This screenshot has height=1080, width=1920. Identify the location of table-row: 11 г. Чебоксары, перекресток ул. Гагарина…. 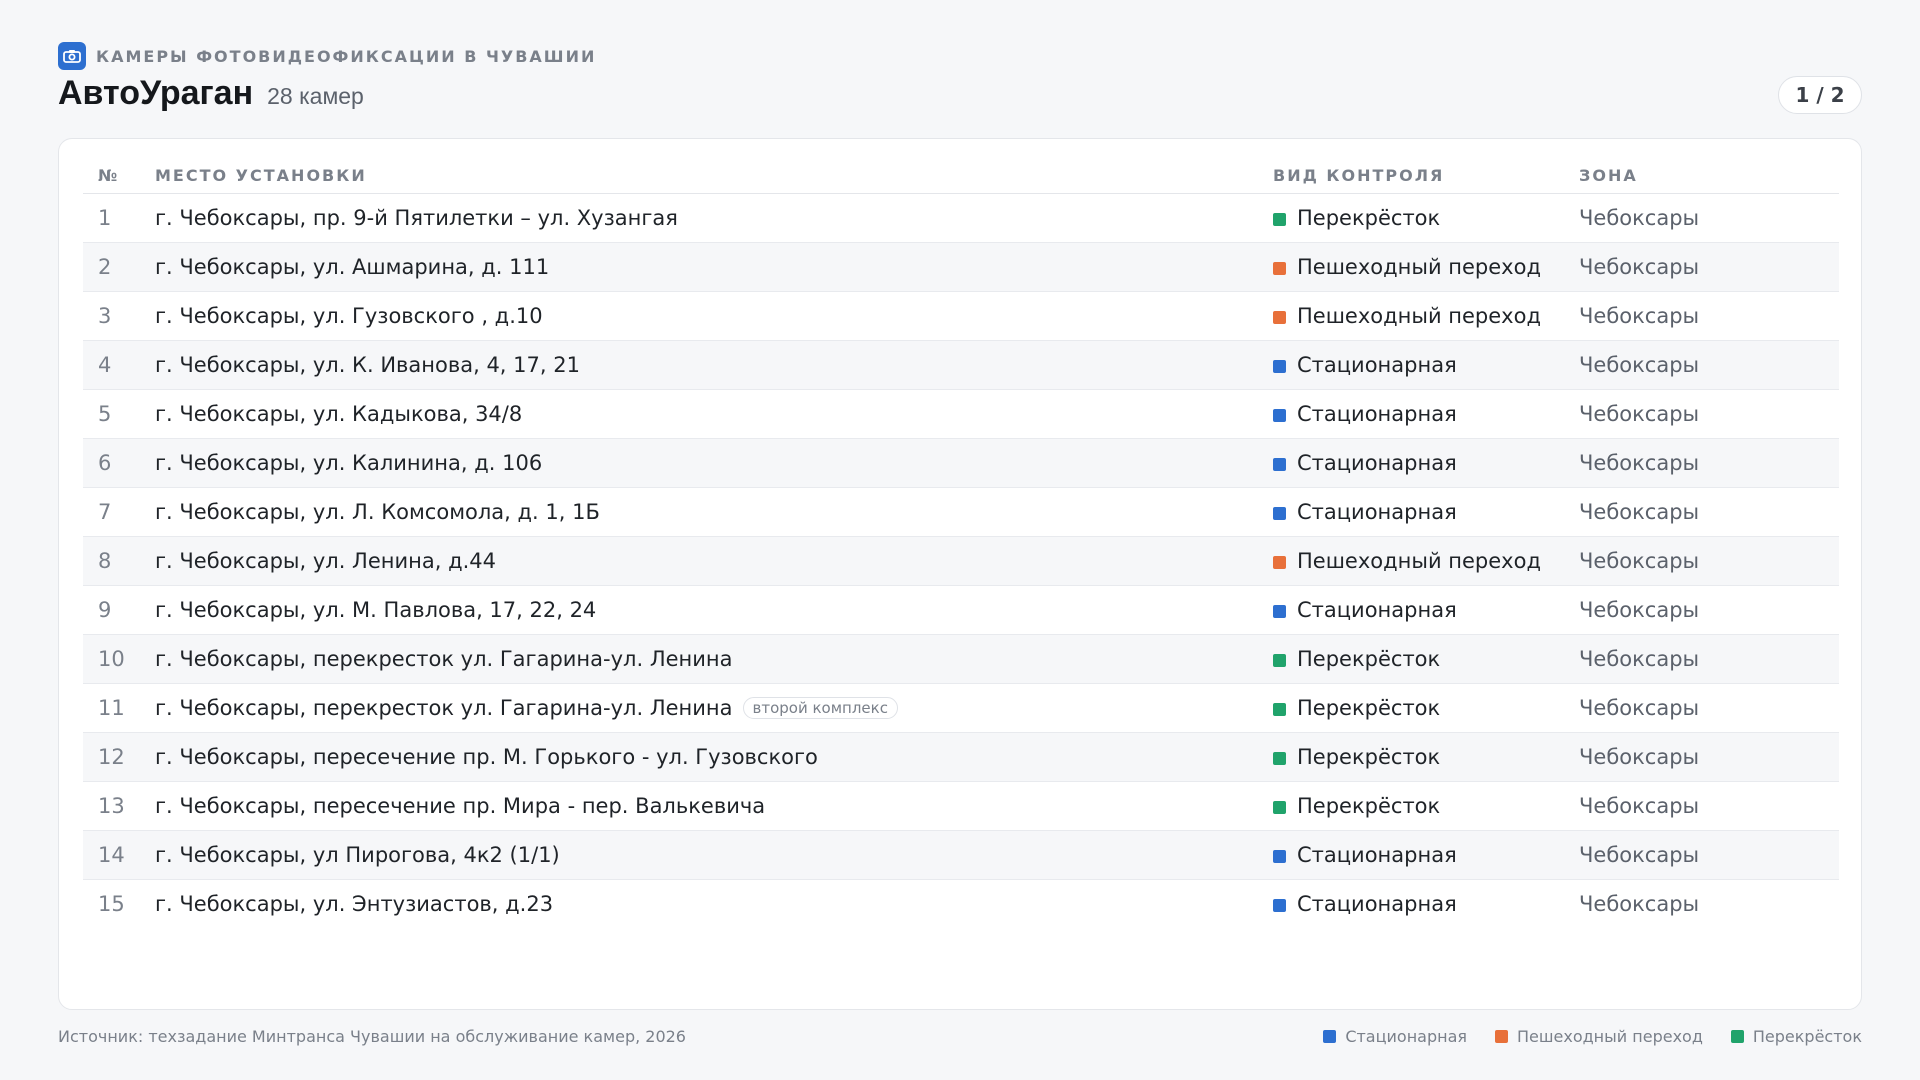
(961, 708).